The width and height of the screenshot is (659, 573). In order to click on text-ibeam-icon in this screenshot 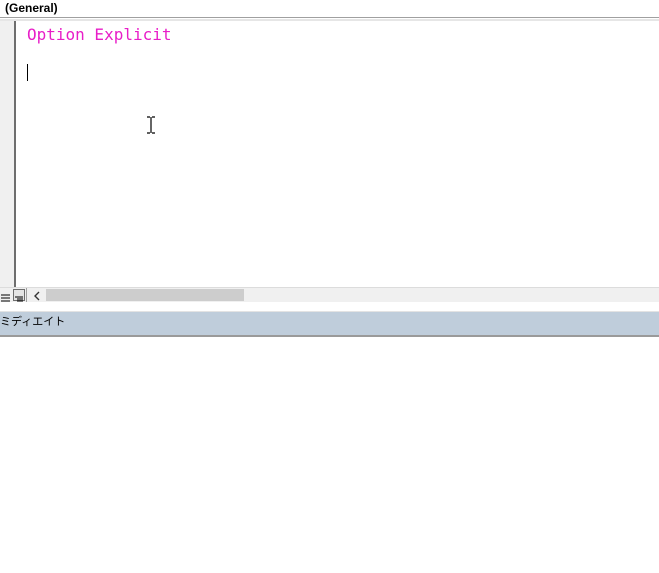, I will do `click(151, 125)`.